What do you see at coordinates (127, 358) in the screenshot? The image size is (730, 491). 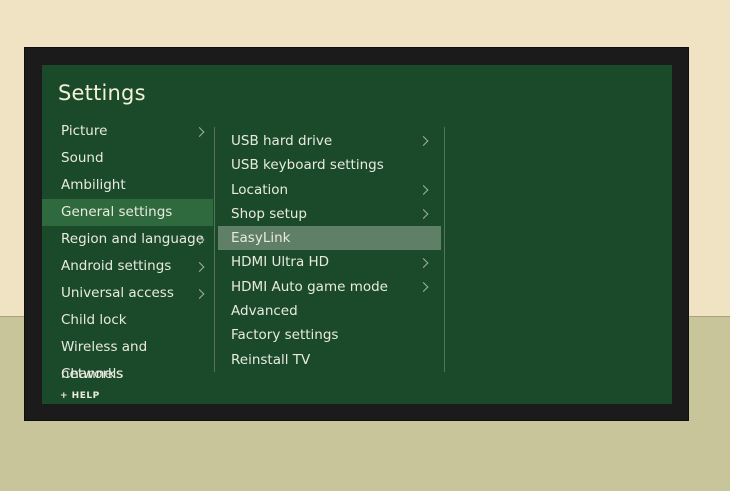 I see `menu-item-wireless-and-networks: Wireless and networks` at bounding box center [127, 358].